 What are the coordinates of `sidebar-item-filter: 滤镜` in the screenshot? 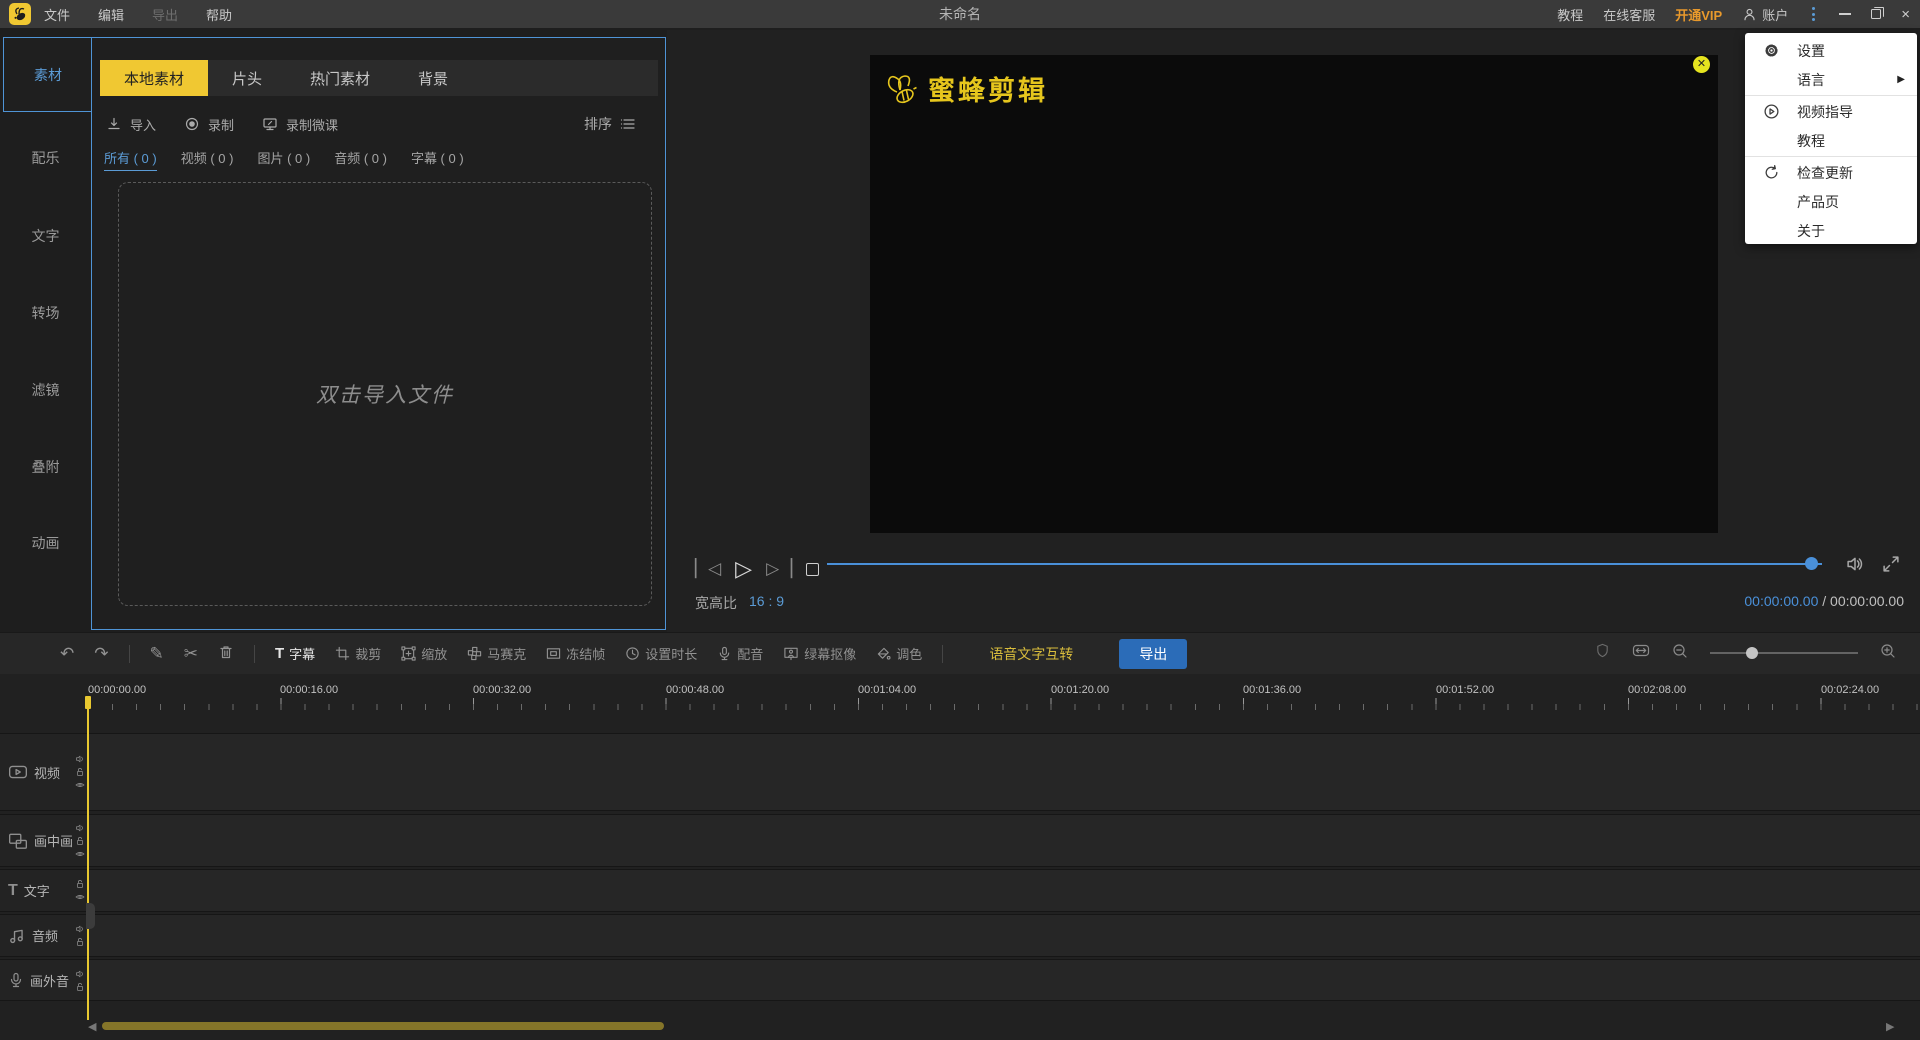 It's located at (45, 390).